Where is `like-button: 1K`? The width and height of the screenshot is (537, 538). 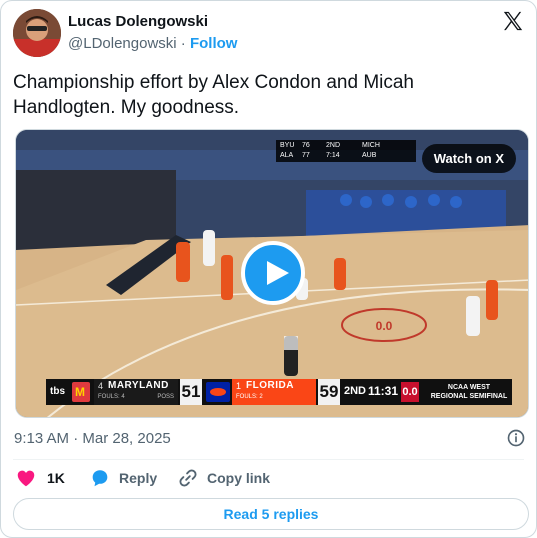
like-button: 1K is located at coordinates (45, 478).